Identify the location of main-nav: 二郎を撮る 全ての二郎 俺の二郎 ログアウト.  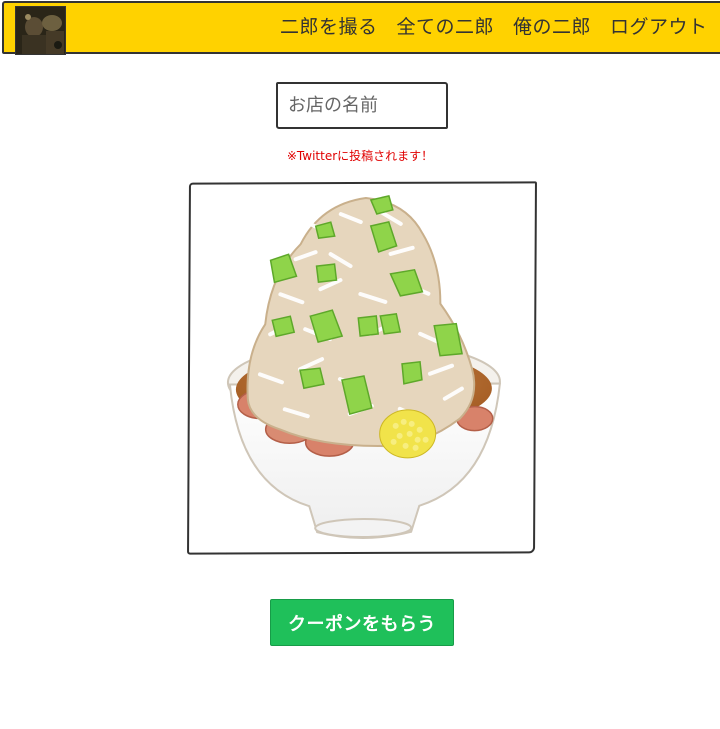
(494, 27).